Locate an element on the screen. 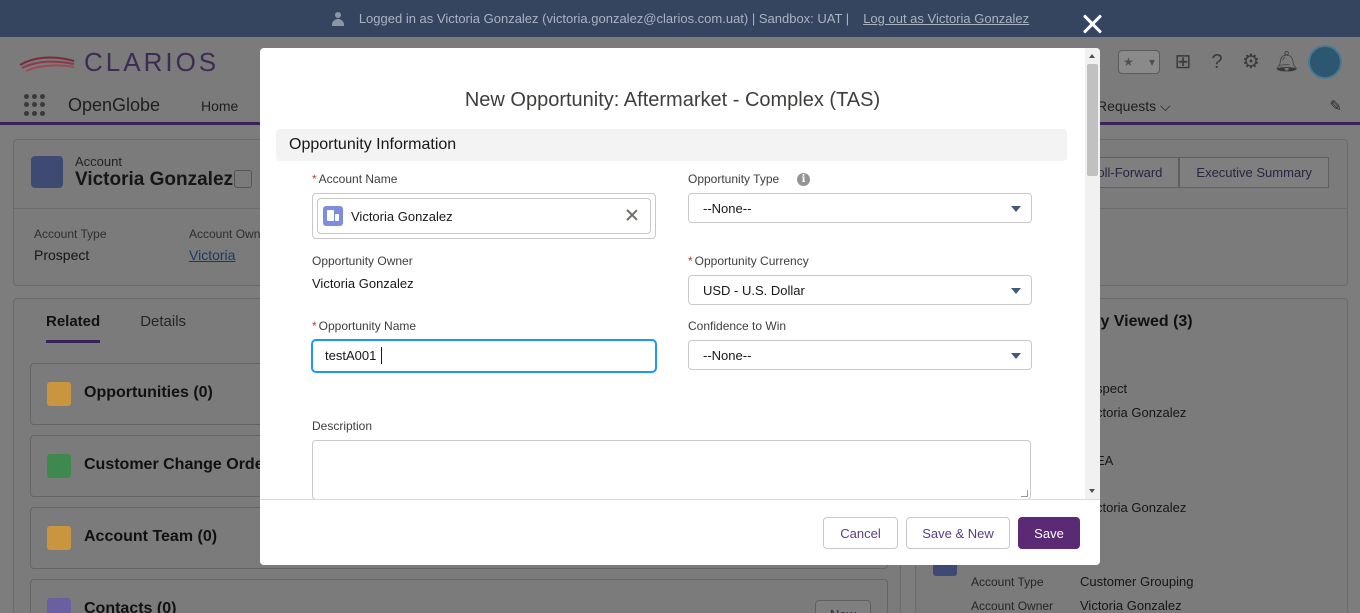 This screenshot has width=1360, height=613. app-launcher-icon is located at coordinates (35, 105).